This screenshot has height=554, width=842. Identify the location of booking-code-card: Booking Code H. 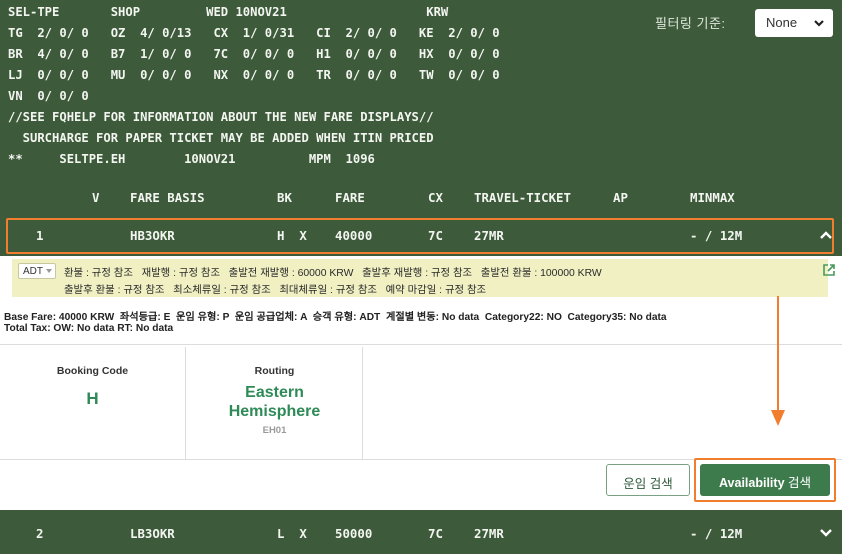
(93, 403).